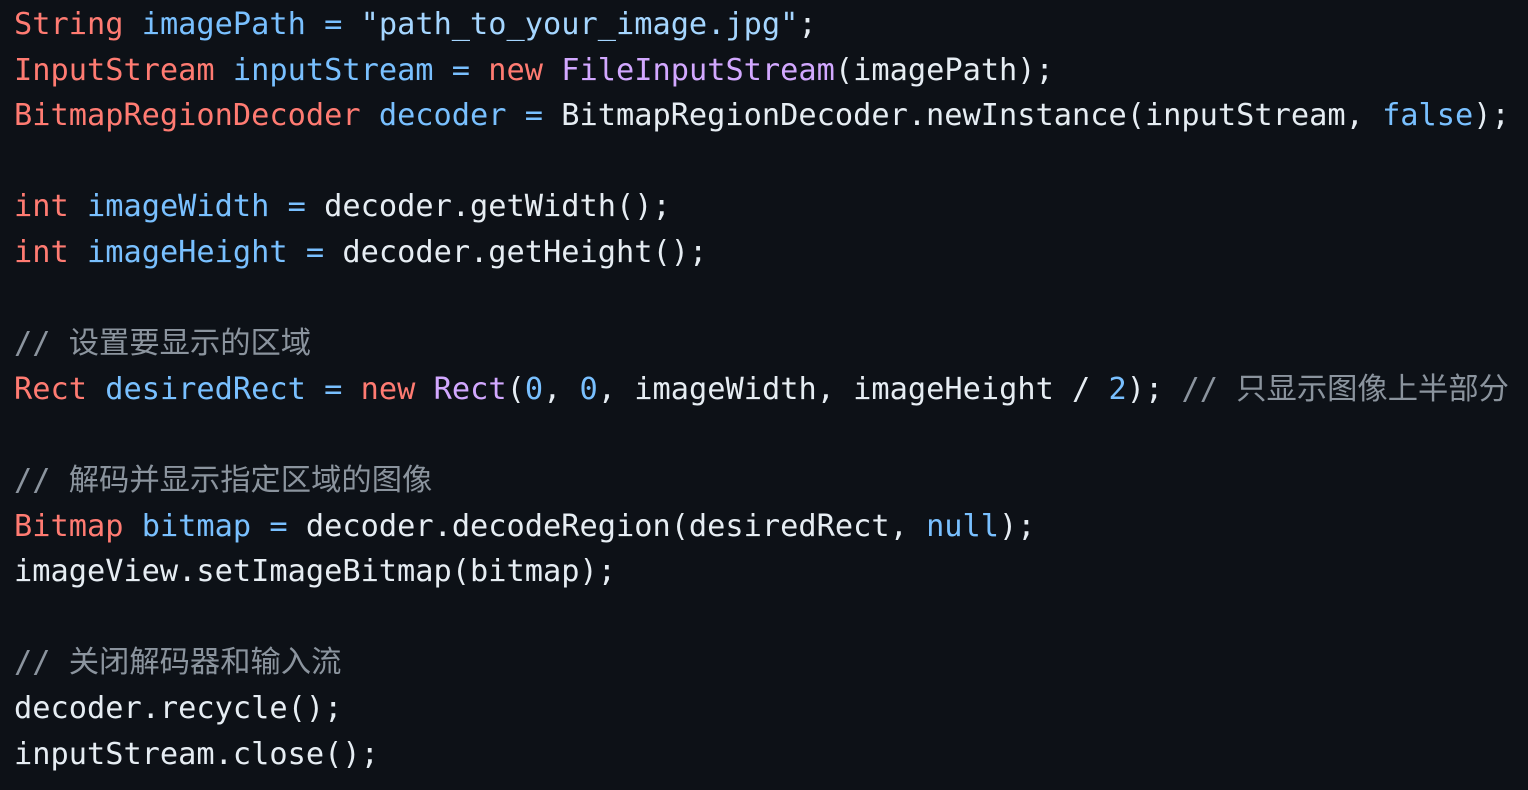  I want to click on code-comment: // 解码并显示指定区域的图像, so click(223, 480).